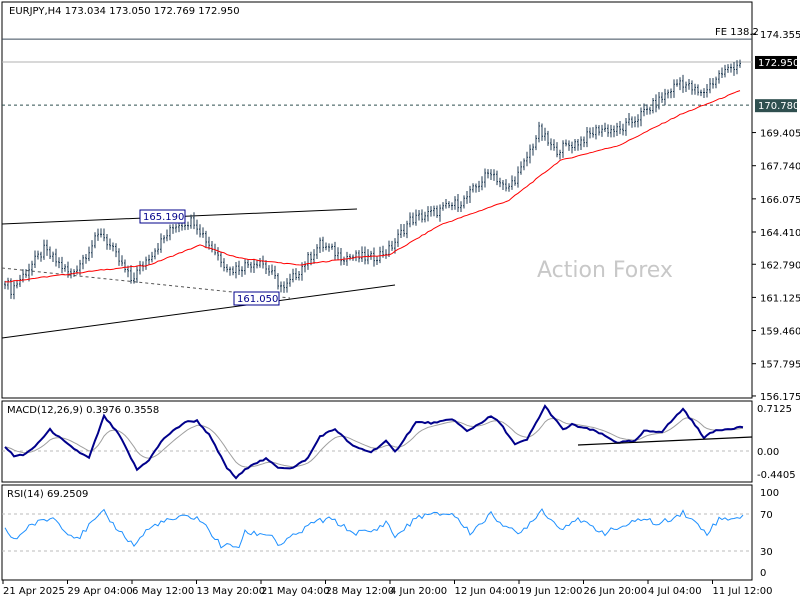 Image resolution: width=800 pixels, height=600 pixels. I want to click on price-tick-label: 162.790, so click(780, 265).